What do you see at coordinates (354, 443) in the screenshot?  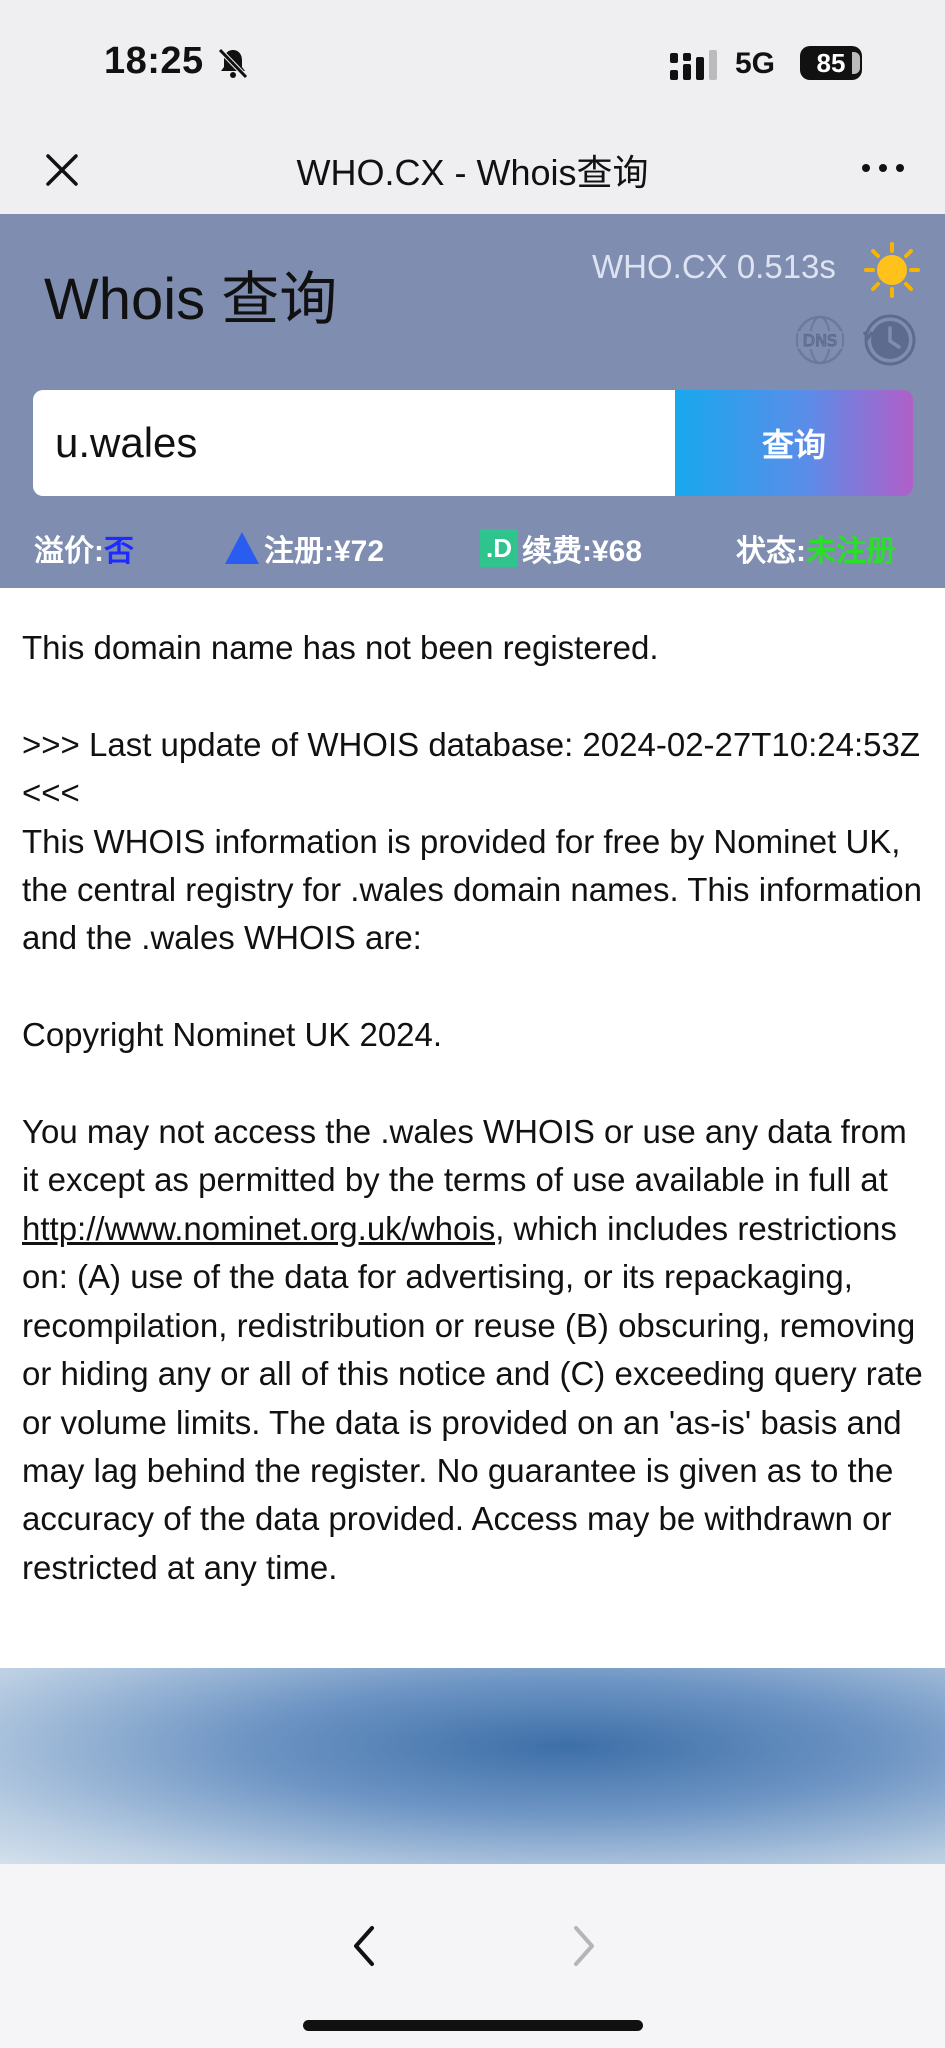 I see `domain-search-input` at bounding box center [354, 443].